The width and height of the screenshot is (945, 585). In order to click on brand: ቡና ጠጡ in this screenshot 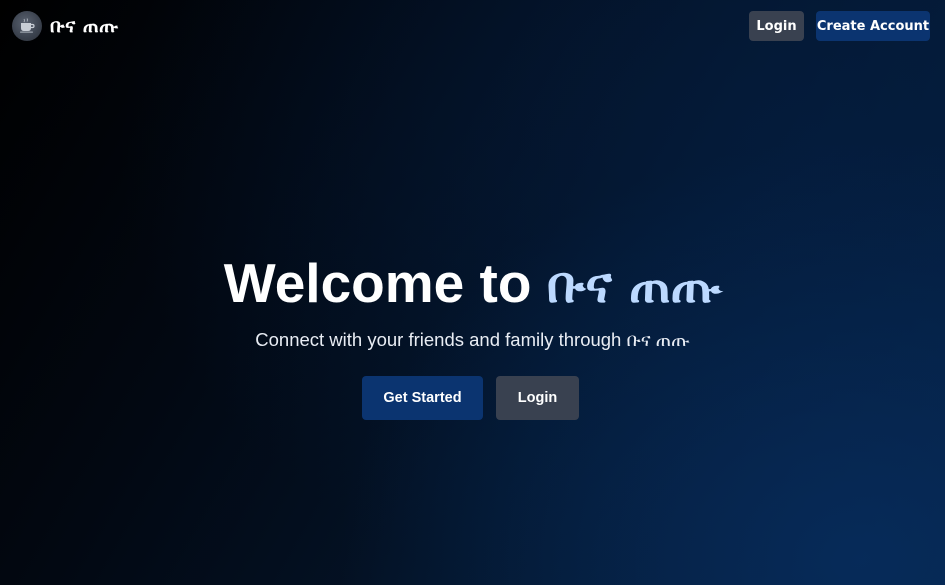, I will do `click(65, 26)`.